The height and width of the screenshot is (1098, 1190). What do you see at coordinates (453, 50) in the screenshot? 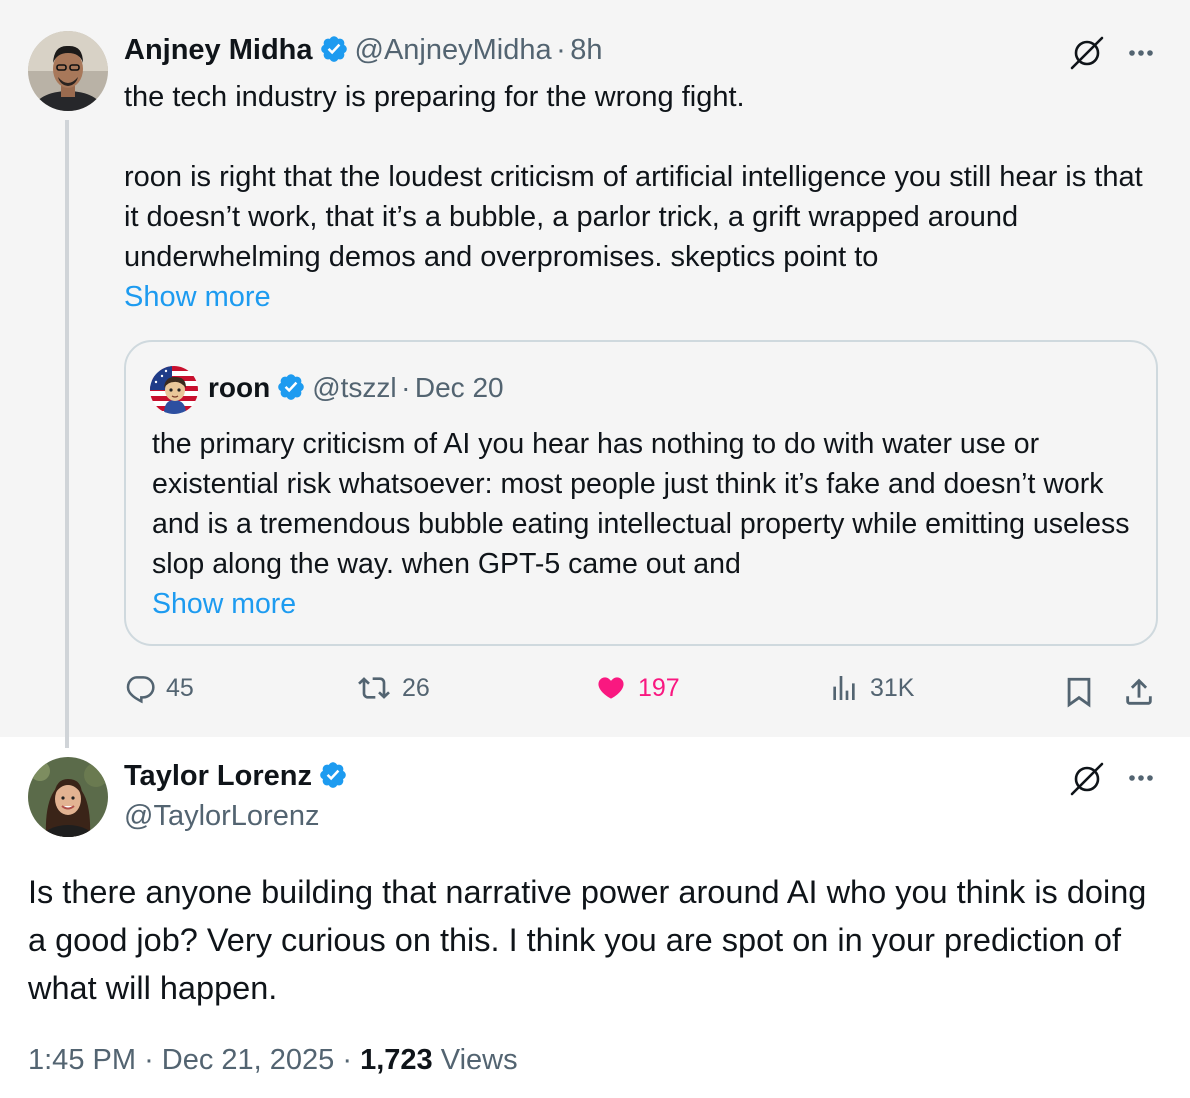
I see `author-handle: @AnjneyMidha` at bounding box center [453, 50].